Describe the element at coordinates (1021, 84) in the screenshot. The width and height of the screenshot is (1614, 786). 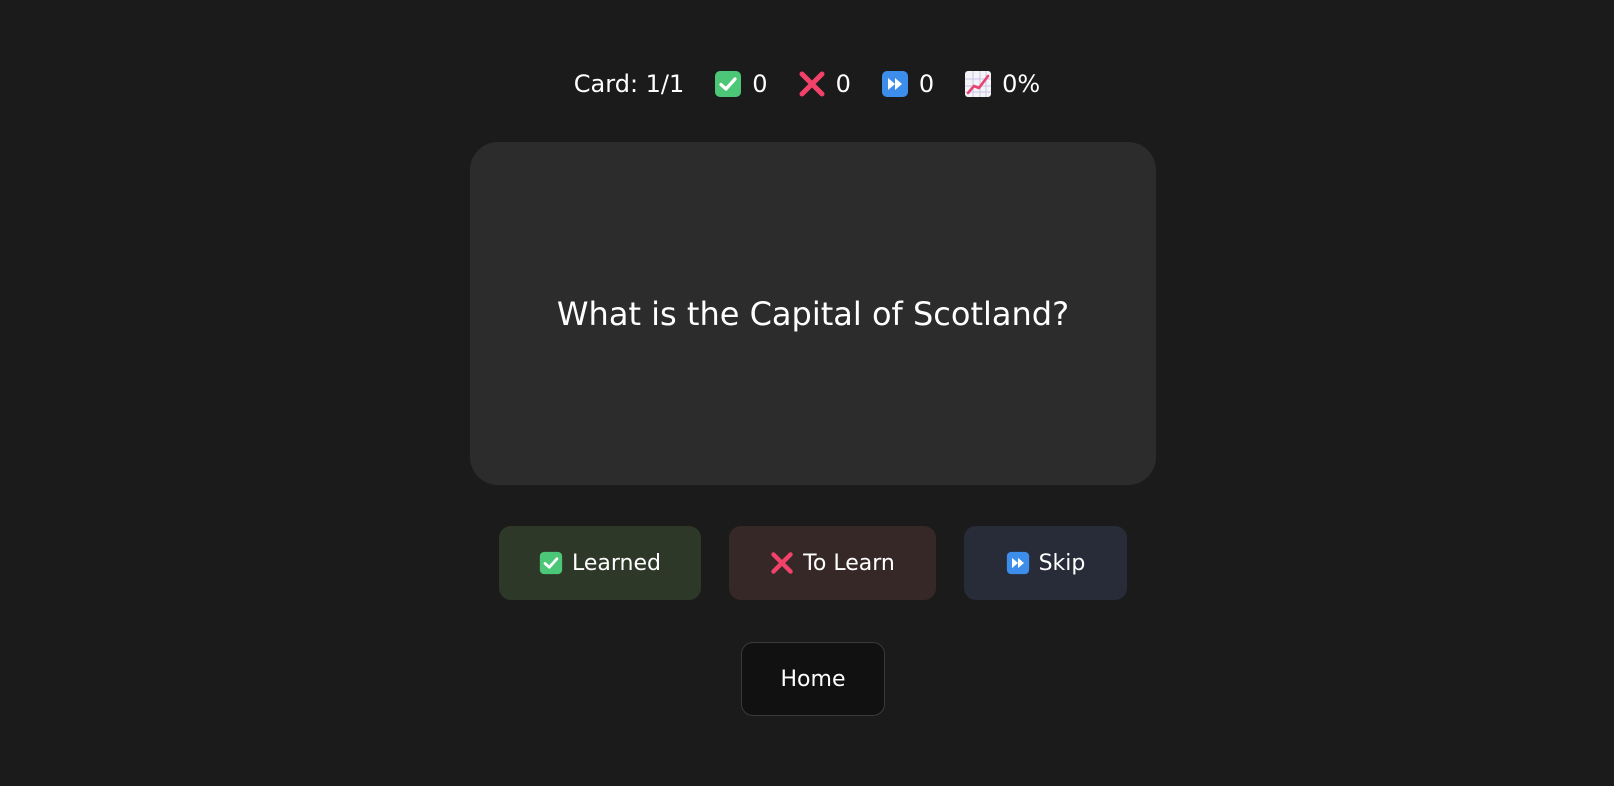
I see `progress-percent: 0%` at that location.